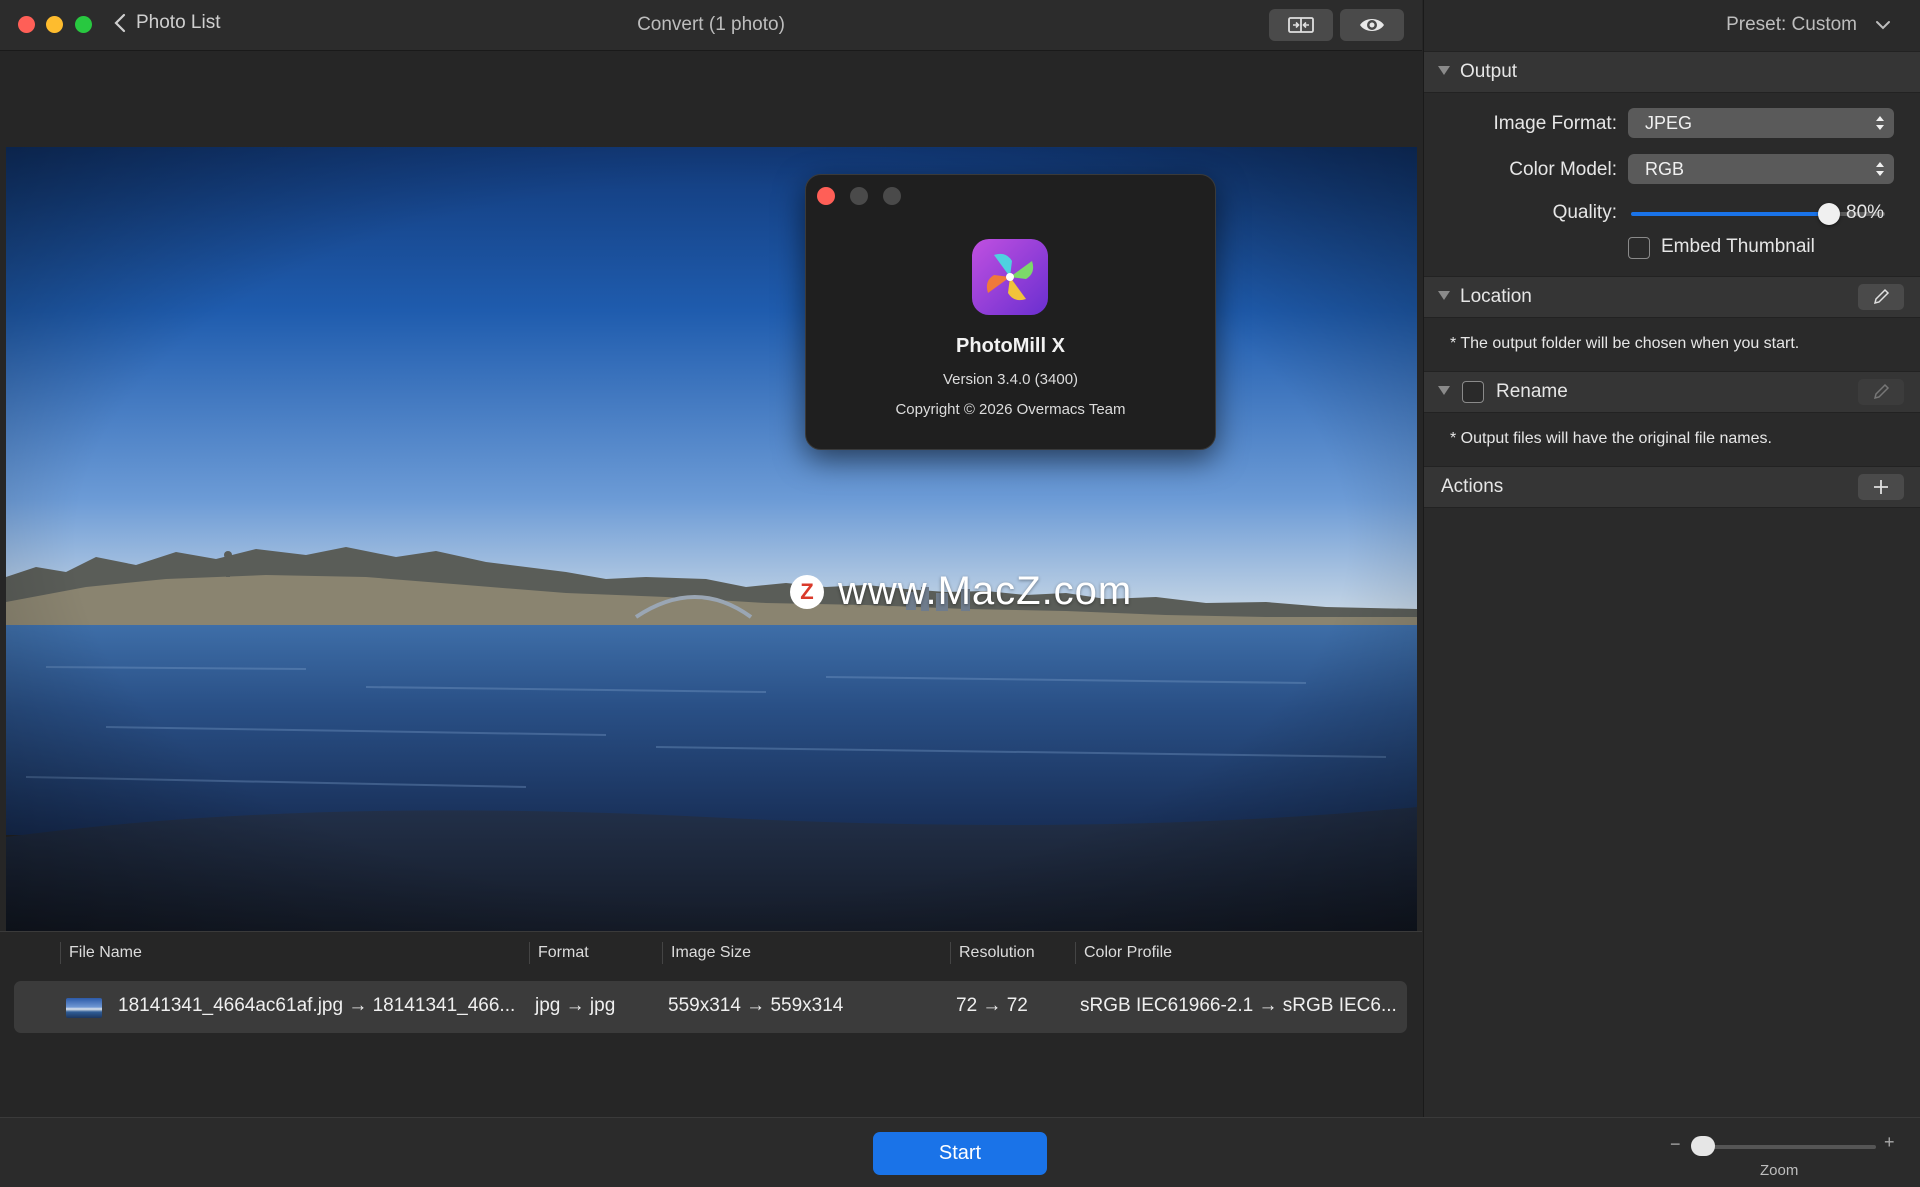 This screenshot has width=1920, height=1187. What do you see at coordinates (1472, 486) in the screenshot?
I see `actions-section-title: Actions` at bounding box center [1472, 486].